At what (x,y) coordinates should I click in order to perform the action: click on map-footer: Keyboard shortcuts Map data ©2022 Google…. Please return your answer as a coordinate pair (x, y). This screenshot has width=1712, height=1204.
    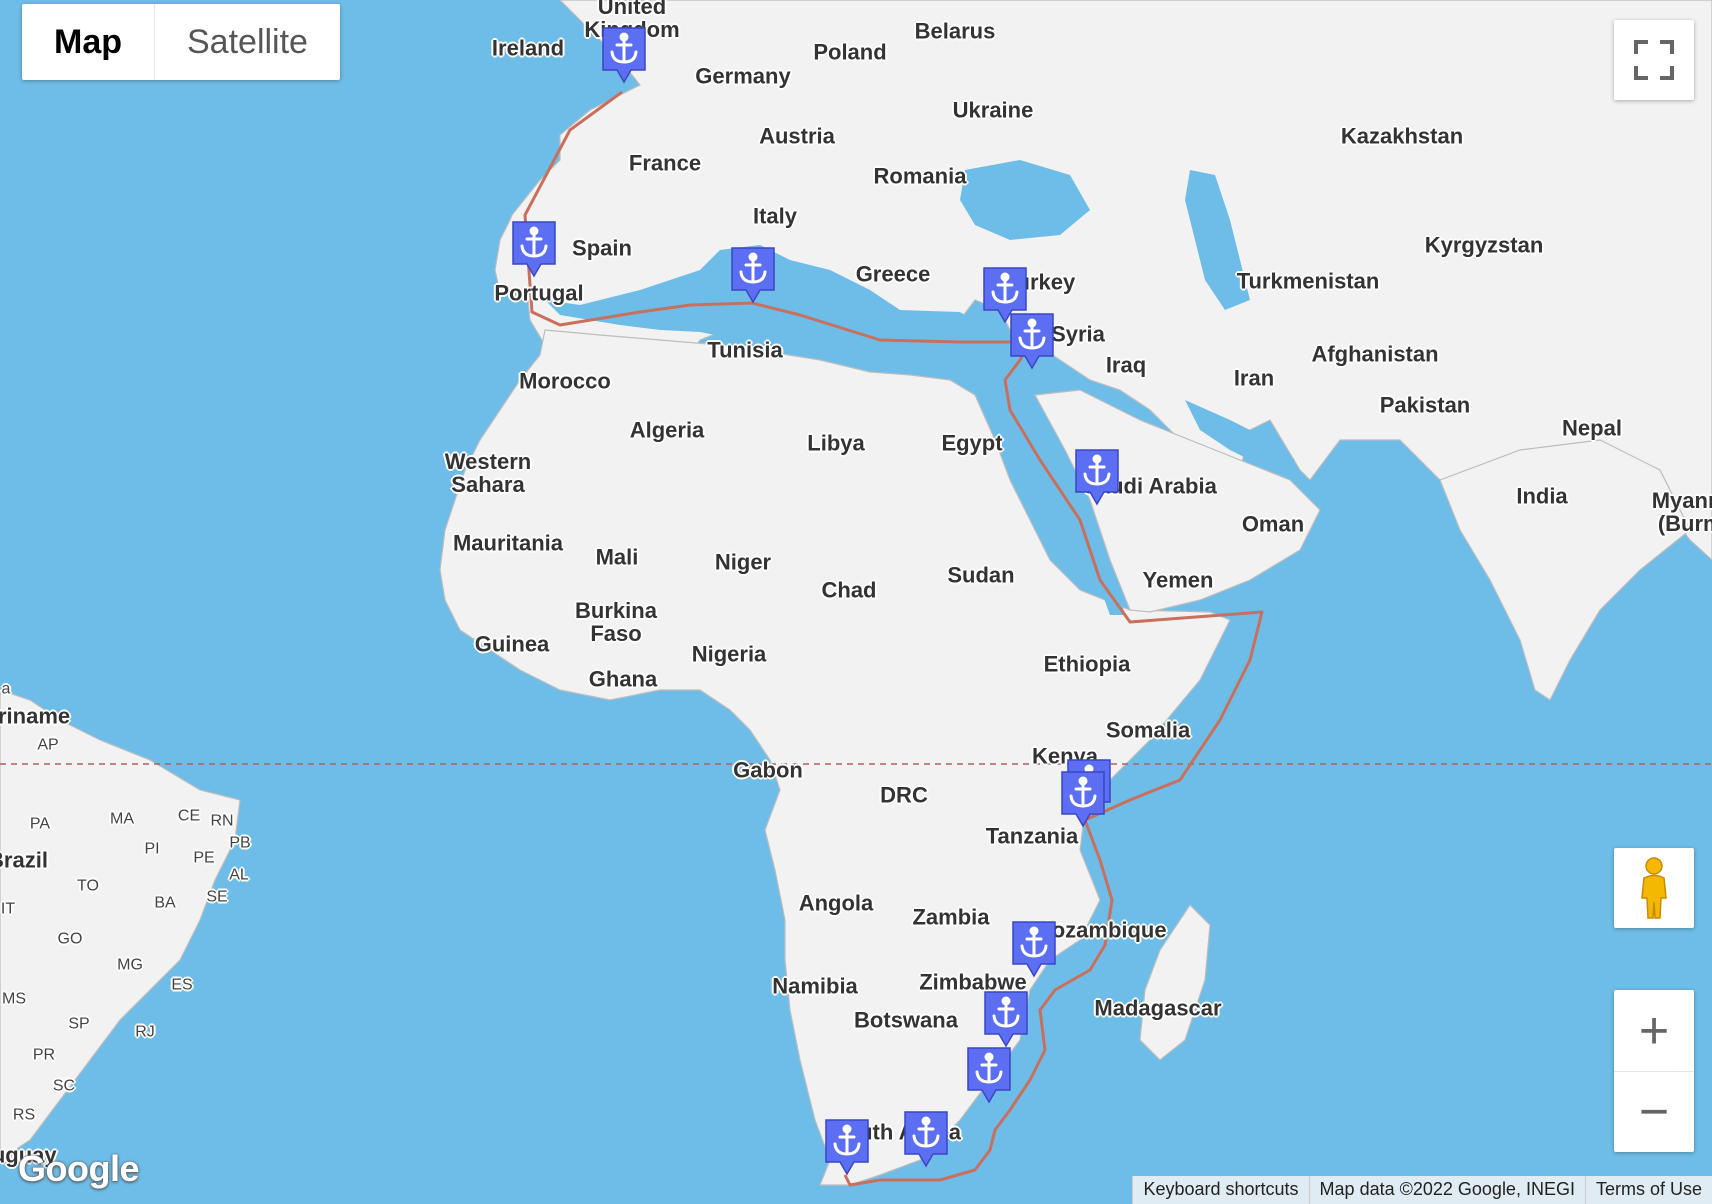
    Looking at the image, I should click on (1422, 1190).